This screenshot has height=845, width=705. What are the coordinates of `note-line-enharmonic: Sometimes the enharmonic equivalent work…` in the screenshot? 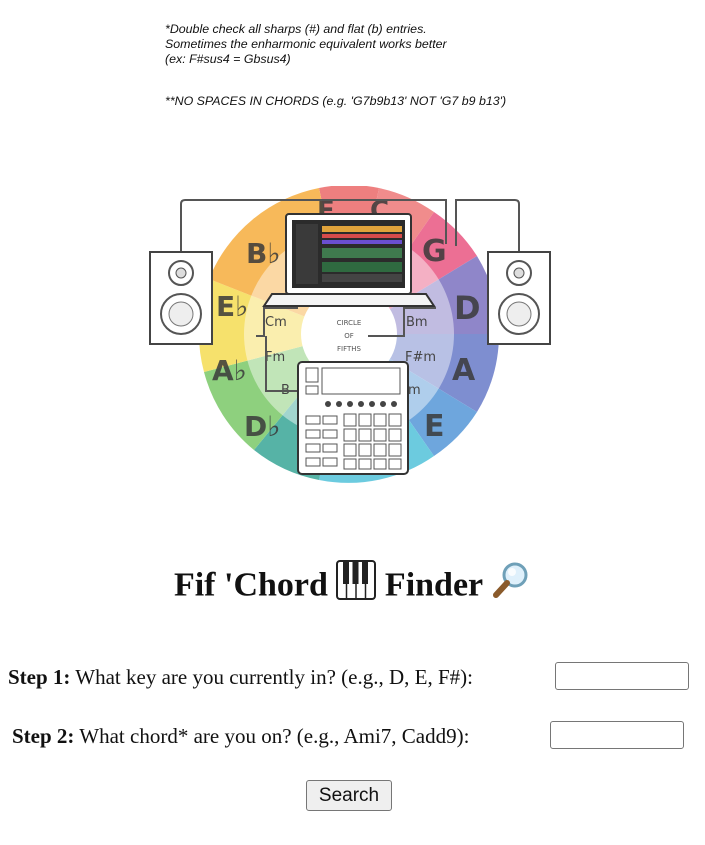 It's located at (306, 44).